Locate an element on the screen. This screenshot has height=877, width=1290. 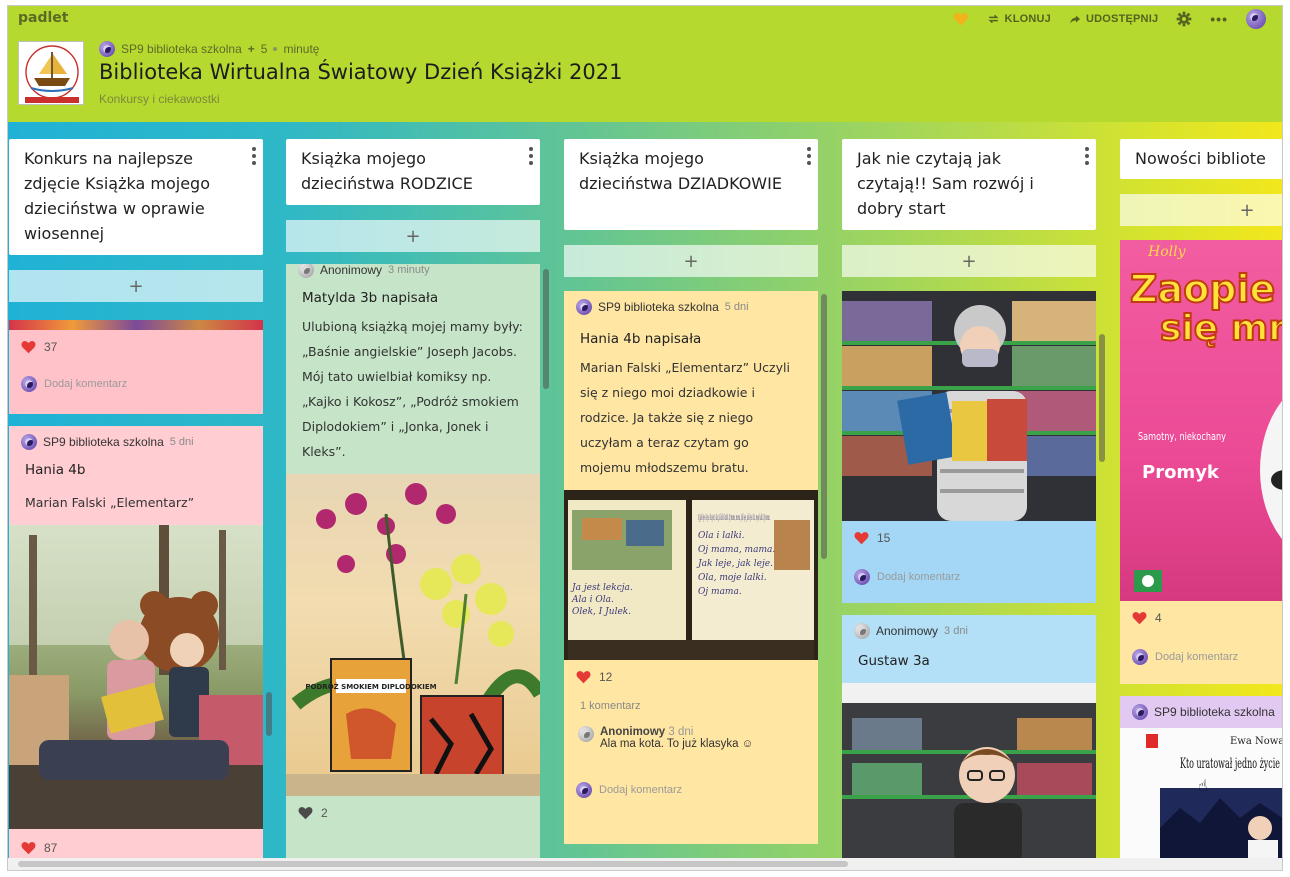
gear-icon is located at coordinates (1184, 19).